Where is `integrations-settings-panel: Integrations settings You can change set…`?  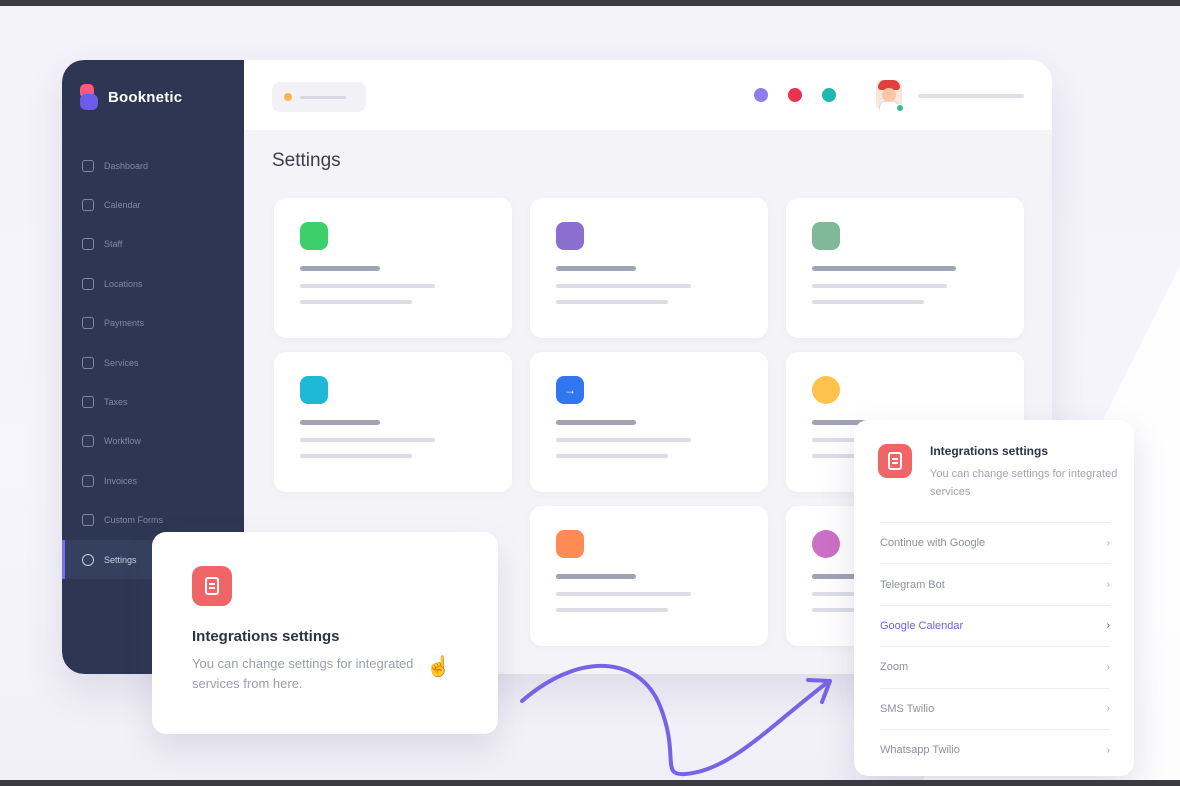 integrations-settings-panel: Integrations settings You can change set… is located at coordinates (994, 598).